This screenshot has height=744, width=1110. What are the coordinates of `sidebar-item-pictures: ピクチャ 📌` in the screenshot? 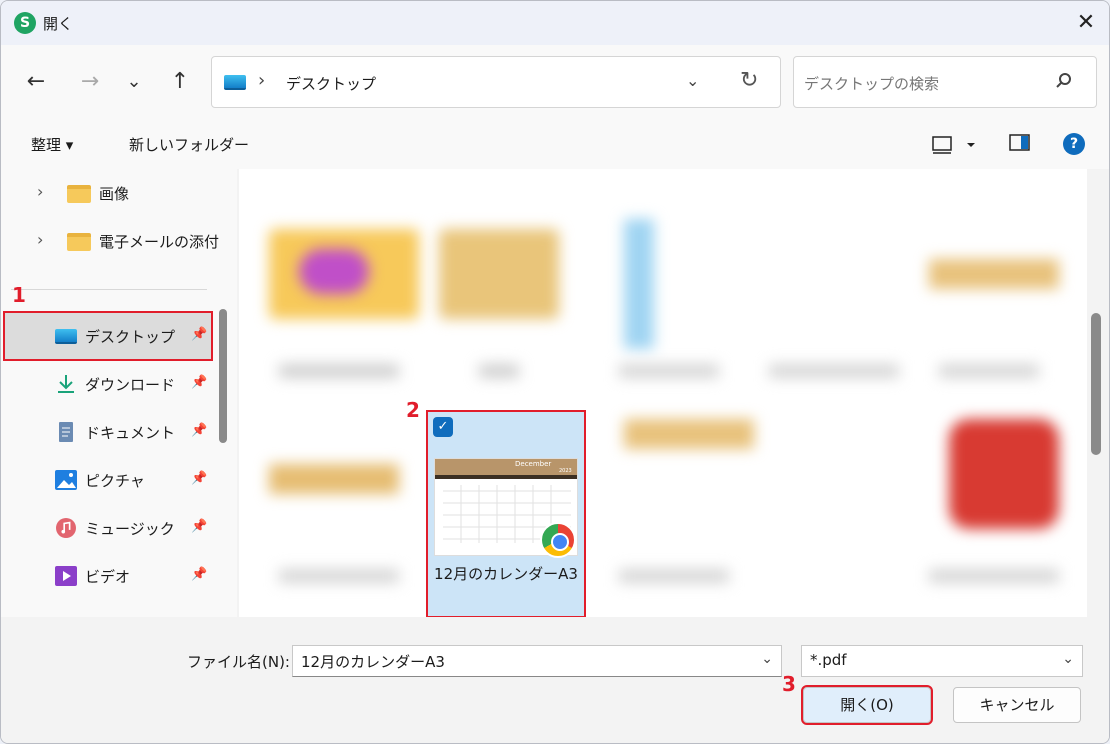 It's located at (108, 480).